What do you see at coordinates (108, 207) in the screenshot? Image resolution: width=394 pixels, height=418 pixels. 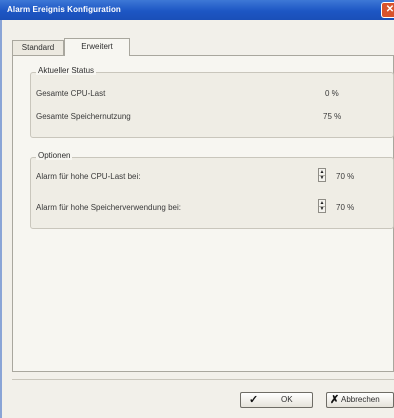 I see `memory-alarm-label: Alarm für hohe Speicherverwendung bei:` at bounding box center [108, 207].